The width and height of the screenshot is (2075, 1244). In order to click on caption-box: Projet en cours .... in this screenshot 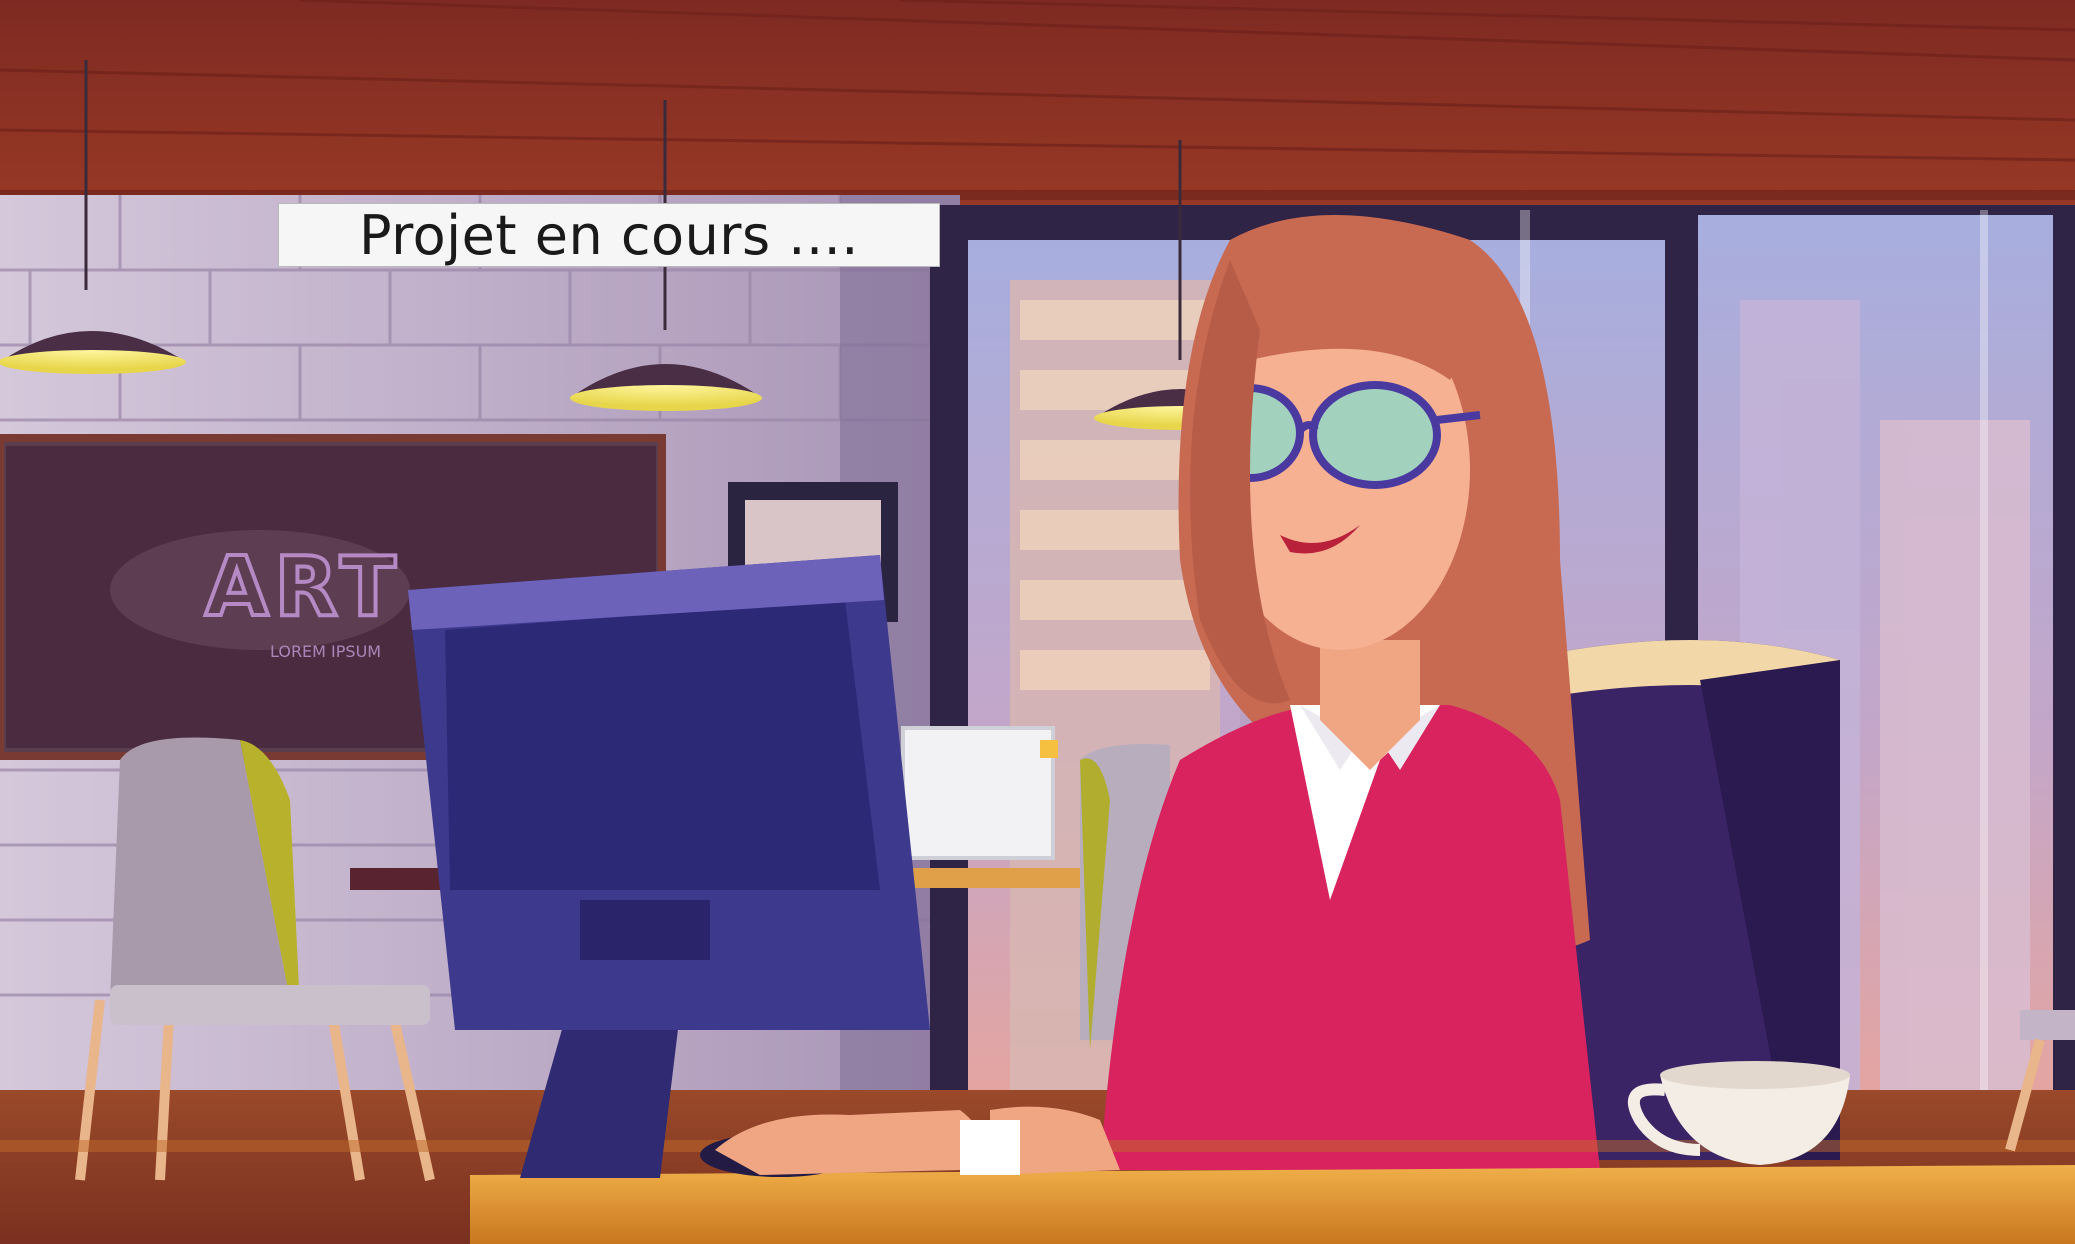, I will do `click(609, 235)`.